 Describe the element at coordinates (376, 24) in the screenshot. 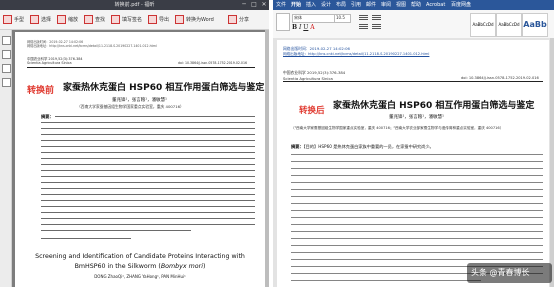

I see `align-center-icon` at that location.